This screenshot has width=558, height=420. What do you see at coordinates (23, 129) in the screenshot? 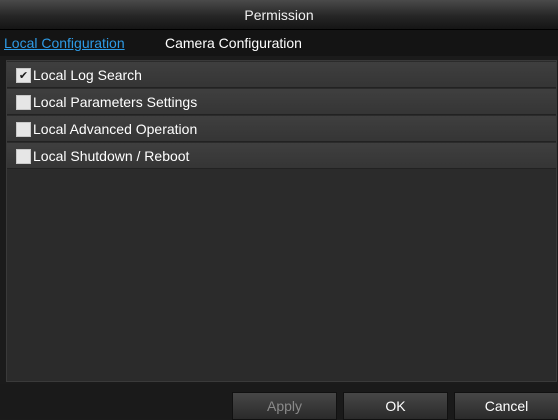
I see `checkbox-local-advanced-operation` at bounding box center [23, 129].